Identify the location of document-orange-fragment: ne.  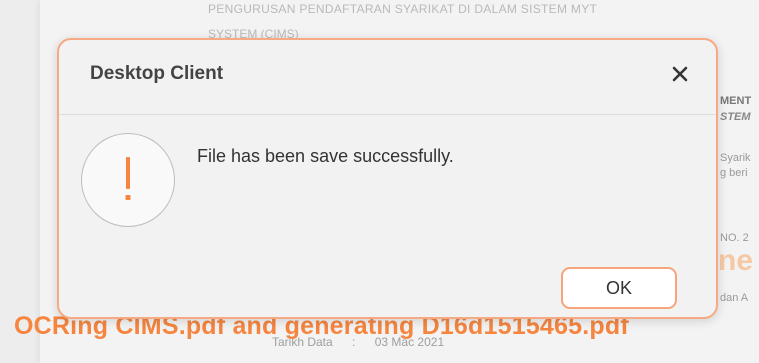
(736, 260).